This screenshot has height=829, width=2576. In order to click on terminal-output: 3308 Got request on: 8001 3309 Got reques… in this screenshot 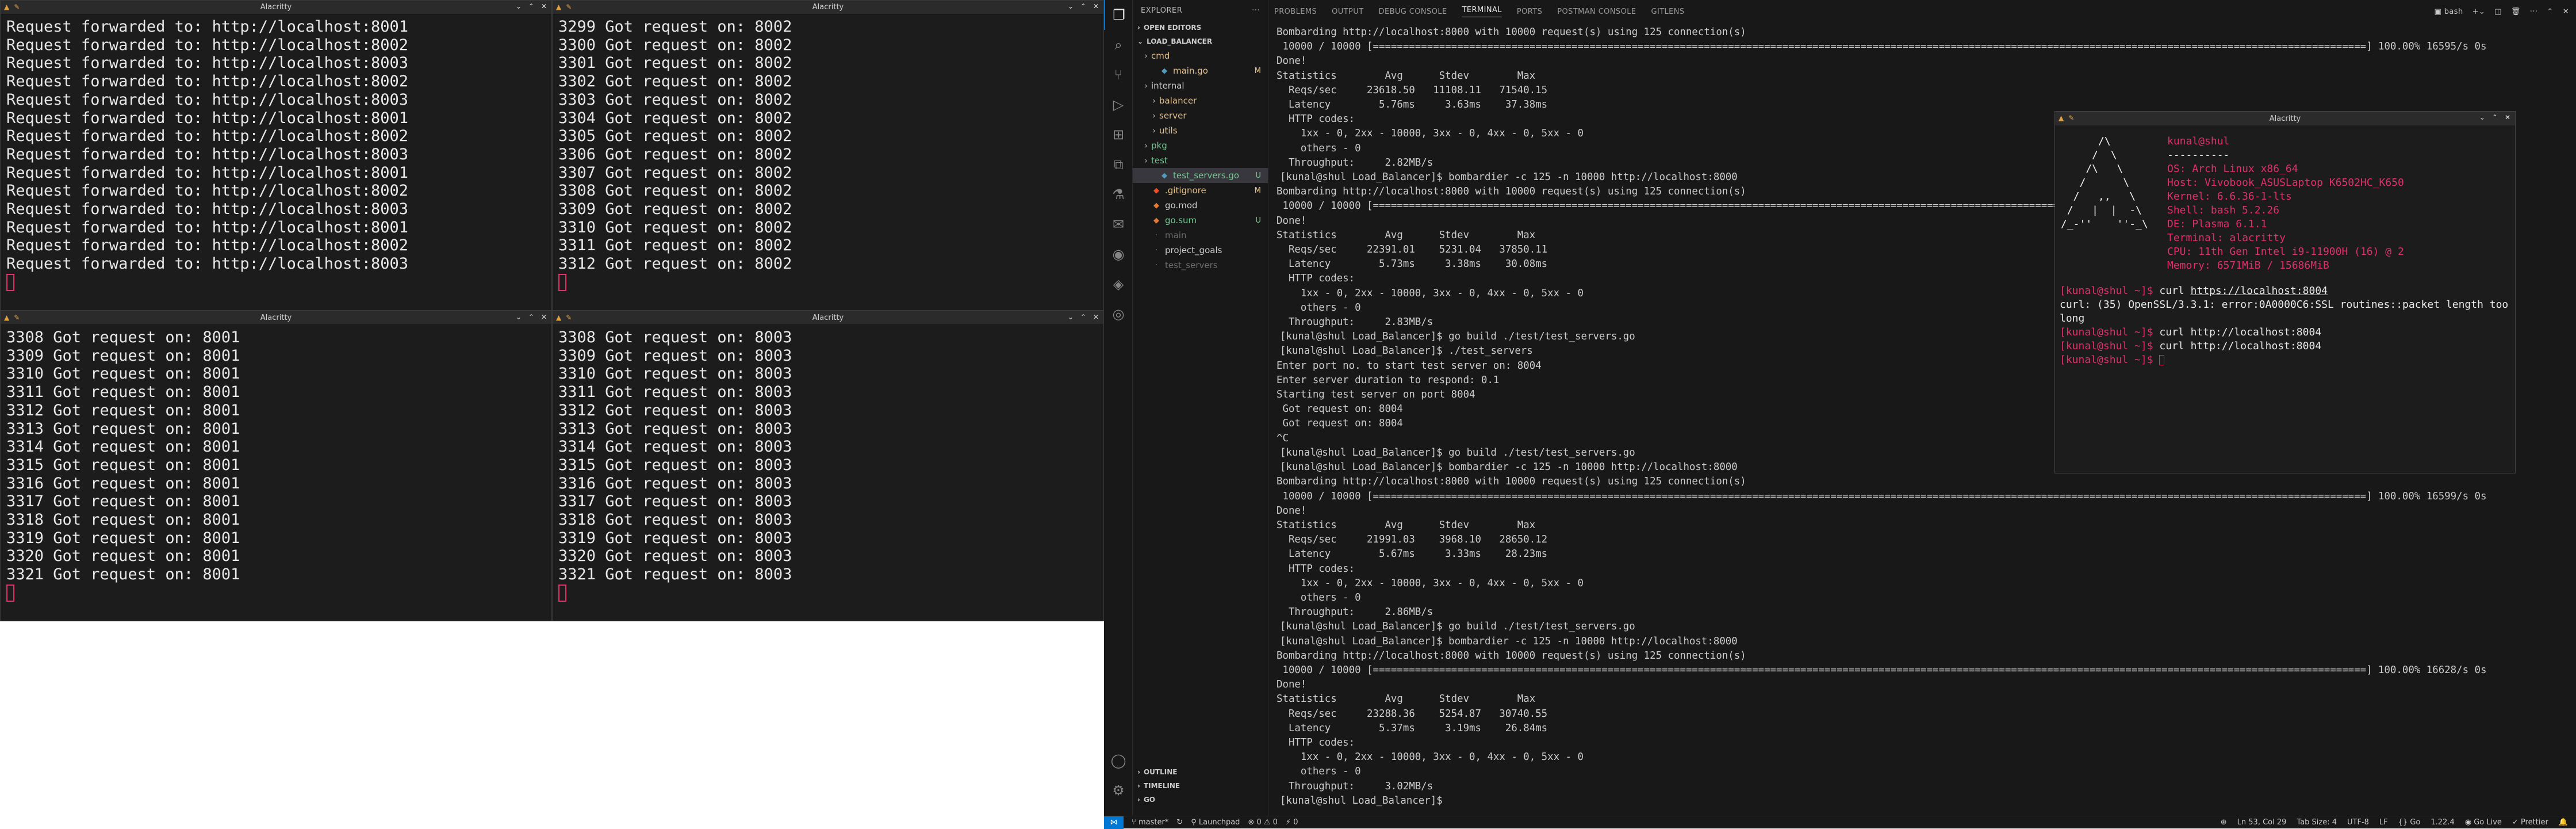, I will do `click(276, 465)`.